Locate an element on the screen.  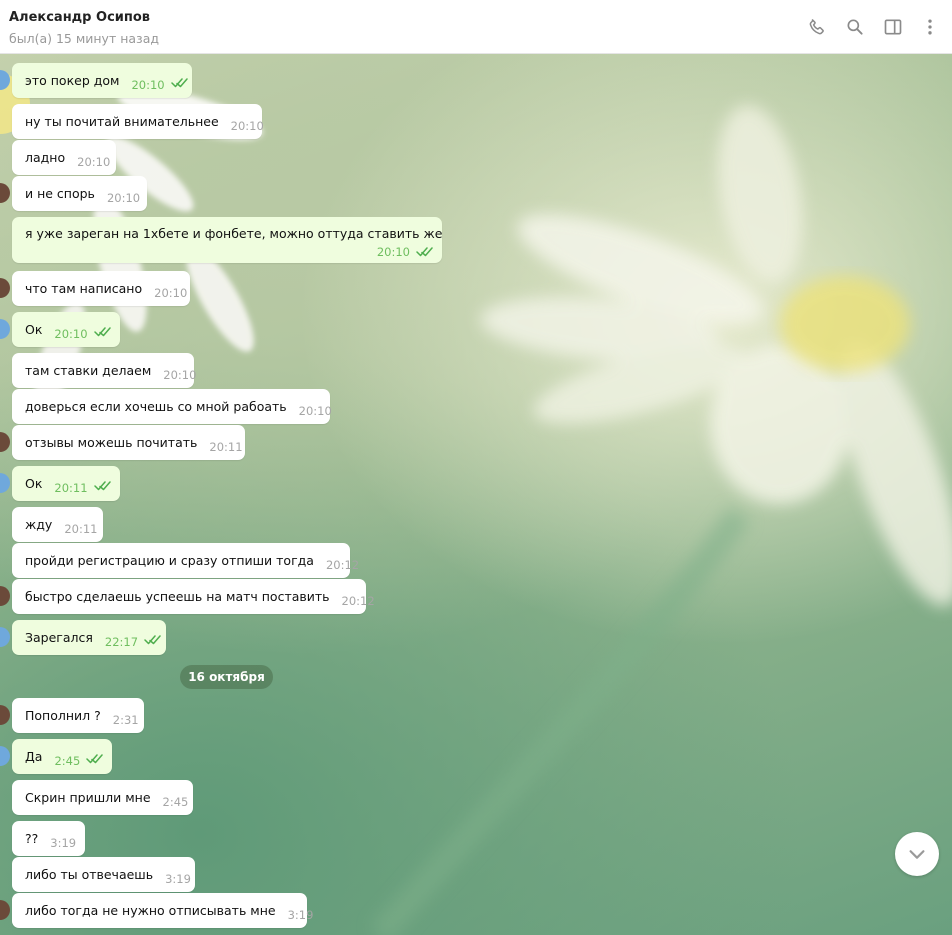
message-bubble: и не спорь 20:10 is located at coordinates (79, 193).